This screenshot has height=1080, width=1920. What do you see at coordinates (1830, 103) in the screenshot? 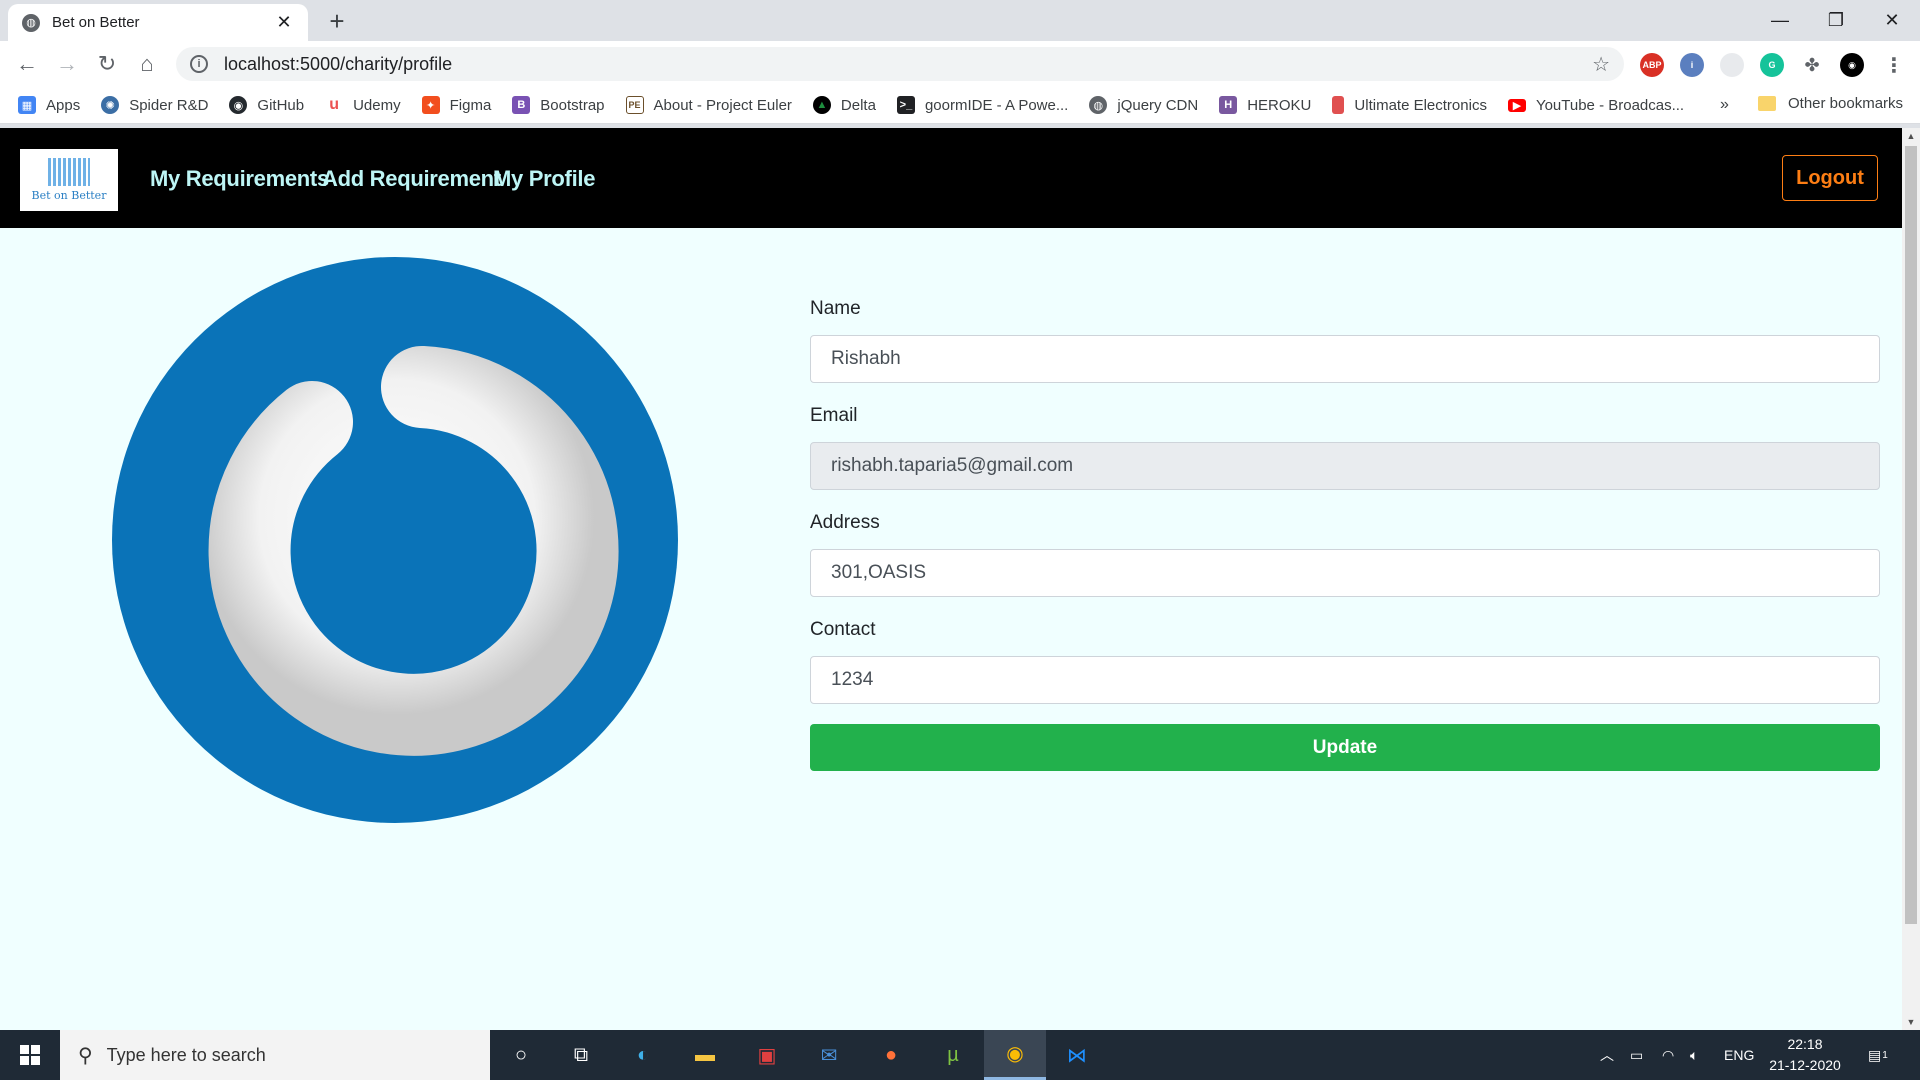
I see `other-bookmarks: Other bookmarks` at bounding box center [1830, 103].